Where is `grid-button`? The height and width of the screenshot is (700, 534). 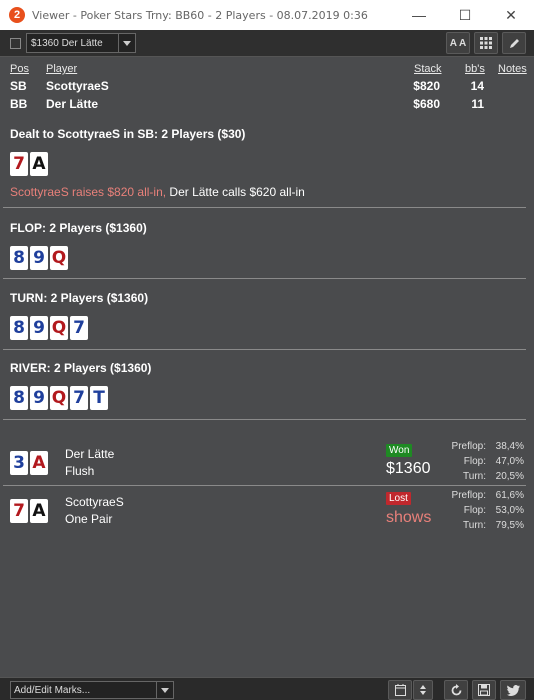 grid-button is located at coordinates (486, 43).